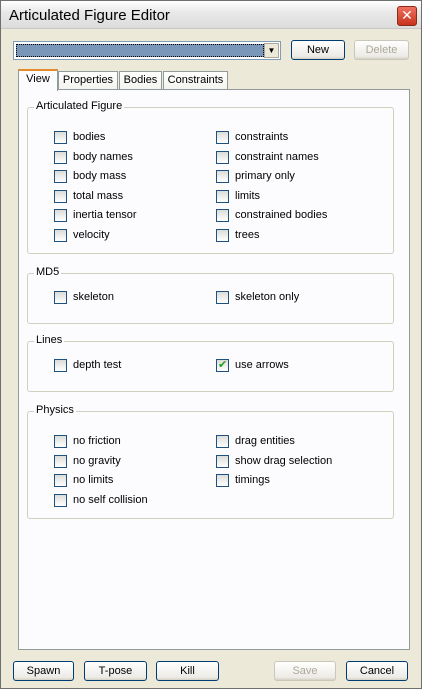  Describe the element at coordinates (100, 176) in the screenshot. I see `checkbox-label: body mass` at that location.